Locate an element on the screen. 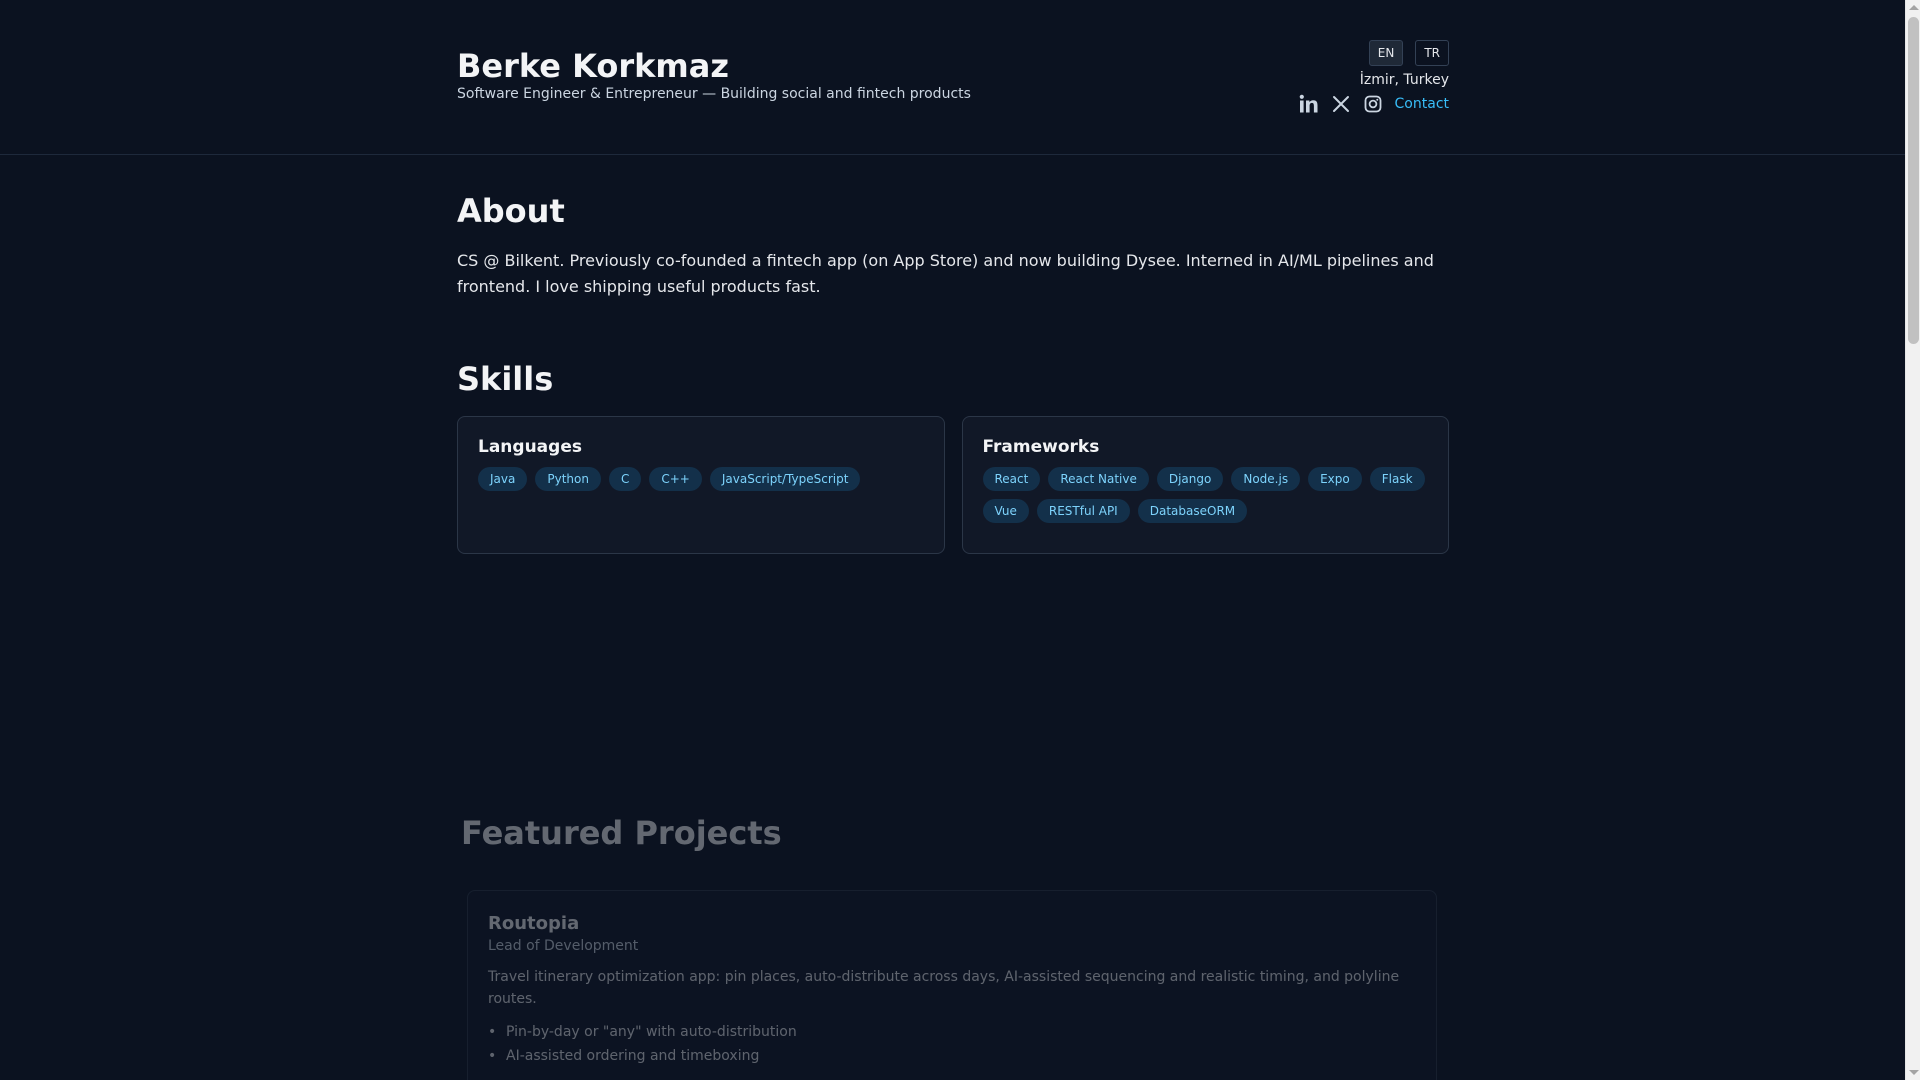  skill-chip: C++ is located at coordinates (675, 479).